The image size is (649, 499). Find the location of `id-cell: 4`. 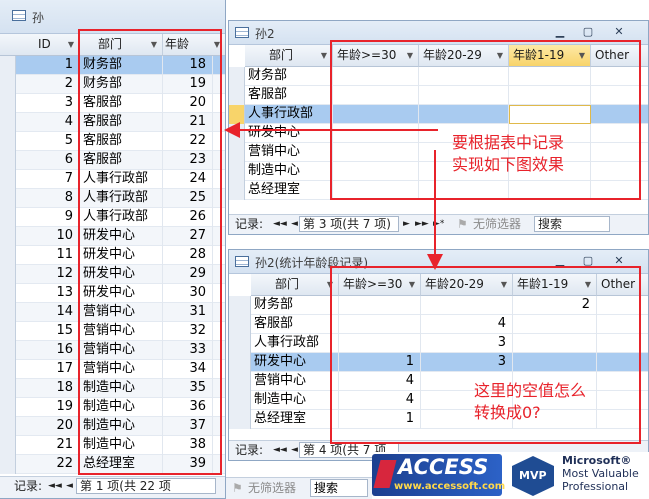

id-cell: 4 is located at coordinates (48, 122).